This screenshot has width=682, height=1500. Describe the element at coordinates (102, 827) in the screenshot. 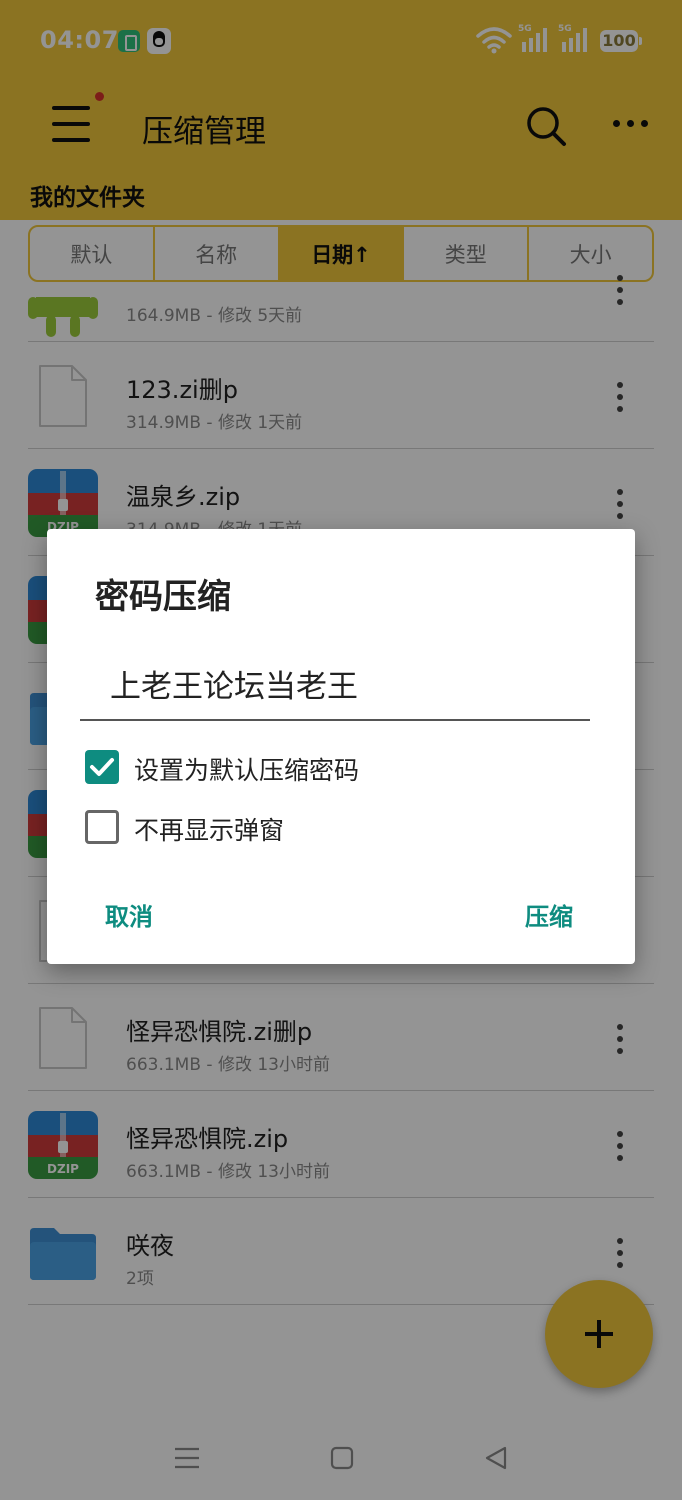

I see `no-popup-checkbox` at that location.